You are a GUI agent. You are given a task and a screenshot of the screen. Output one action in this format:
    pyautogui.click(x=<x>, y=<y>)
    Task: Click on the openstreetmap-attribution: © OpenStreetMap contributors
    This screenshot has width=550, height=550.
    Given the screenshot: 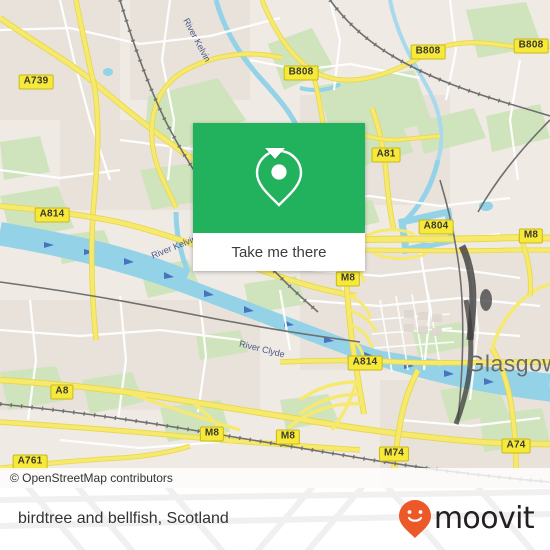 What is the action you would take?
    pyautogui.click(x=91, y=478)
    